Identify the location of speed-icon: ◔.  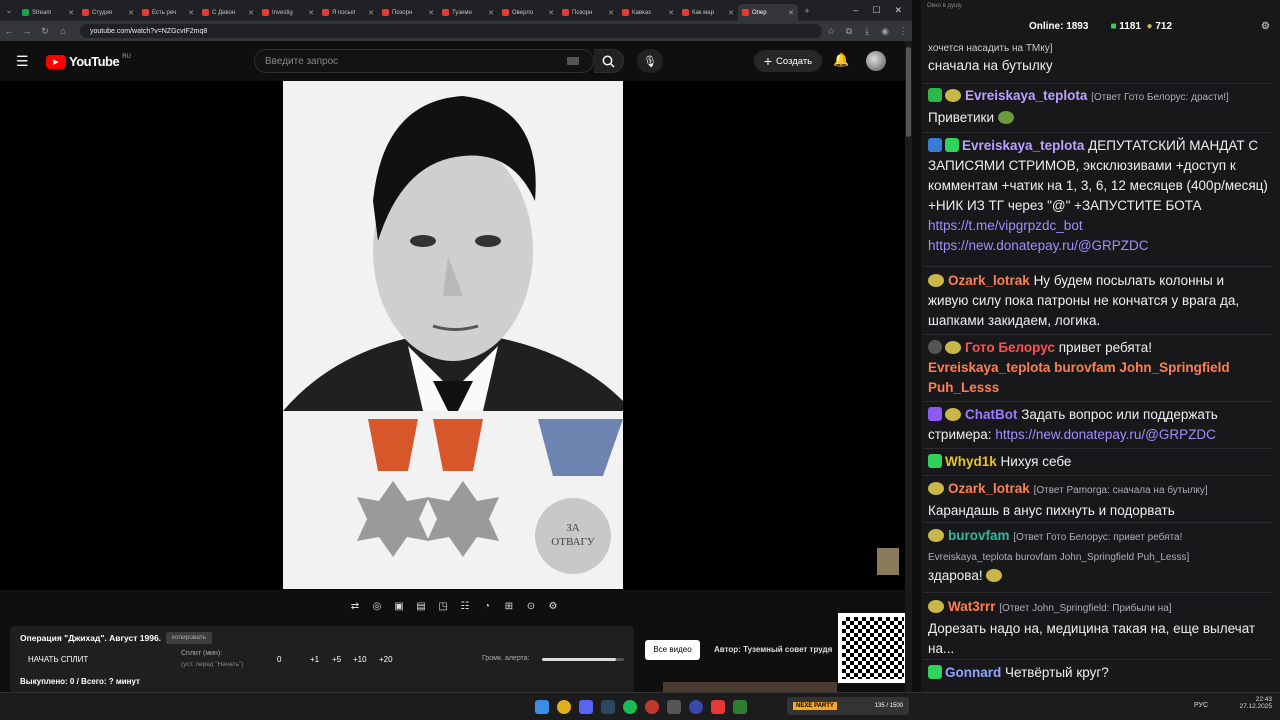
(487, 607).